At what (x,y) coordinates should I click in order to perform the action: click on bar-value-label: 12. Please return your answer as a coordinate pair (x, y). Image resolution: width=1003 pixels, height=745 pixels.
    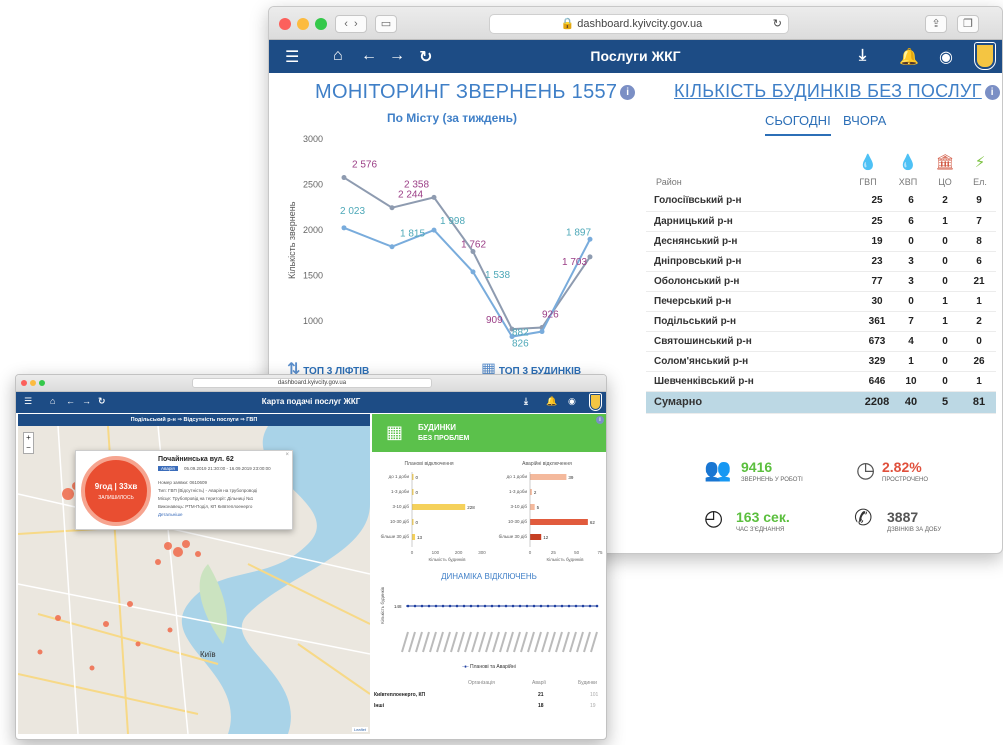
    Looking at the image, I should click on (546, 537).